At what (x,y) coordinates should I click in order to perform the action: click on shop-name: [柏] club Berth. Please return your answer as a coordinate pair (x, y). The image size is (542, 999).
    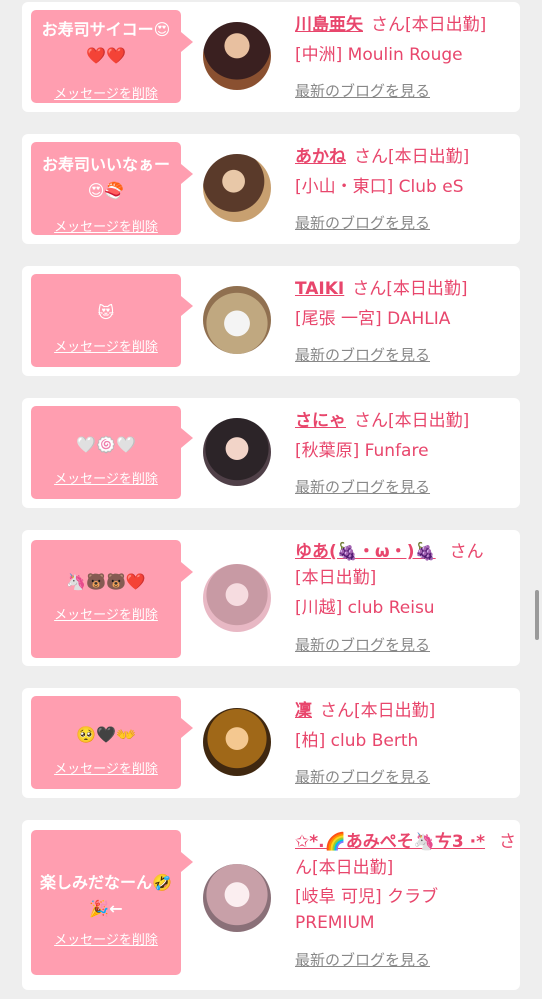
    Looking at the image, I should click on (357, 741).